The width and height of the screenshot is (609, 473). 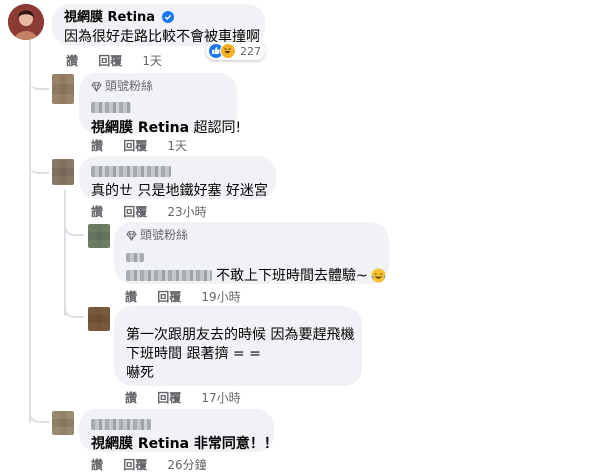 What do you see at coordinates (240, 335) in the screenshot?
I see `comment-text-line: 第一次跟朋友去的時候 因為要趕飛機` at bounding box center [240, 335].